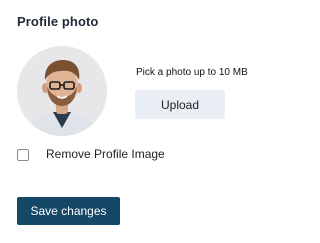 Image resolution: width=320 pixels, height=243 pixels. I want to click on upload-size-hint: Pick a photo up to 10 MB, so click(192, 72).